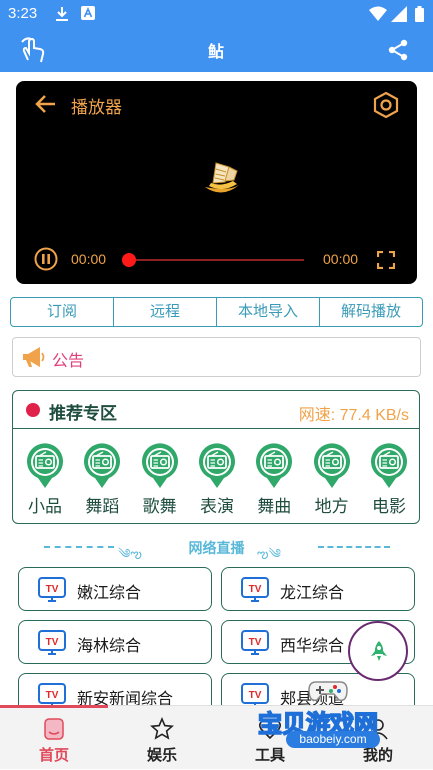 The width and height of the screenshot is (433, 770). What do you see at coordinates (45, 506) in the screenshot?
I see `category-label: 小品` at bounding box center [45, 506].